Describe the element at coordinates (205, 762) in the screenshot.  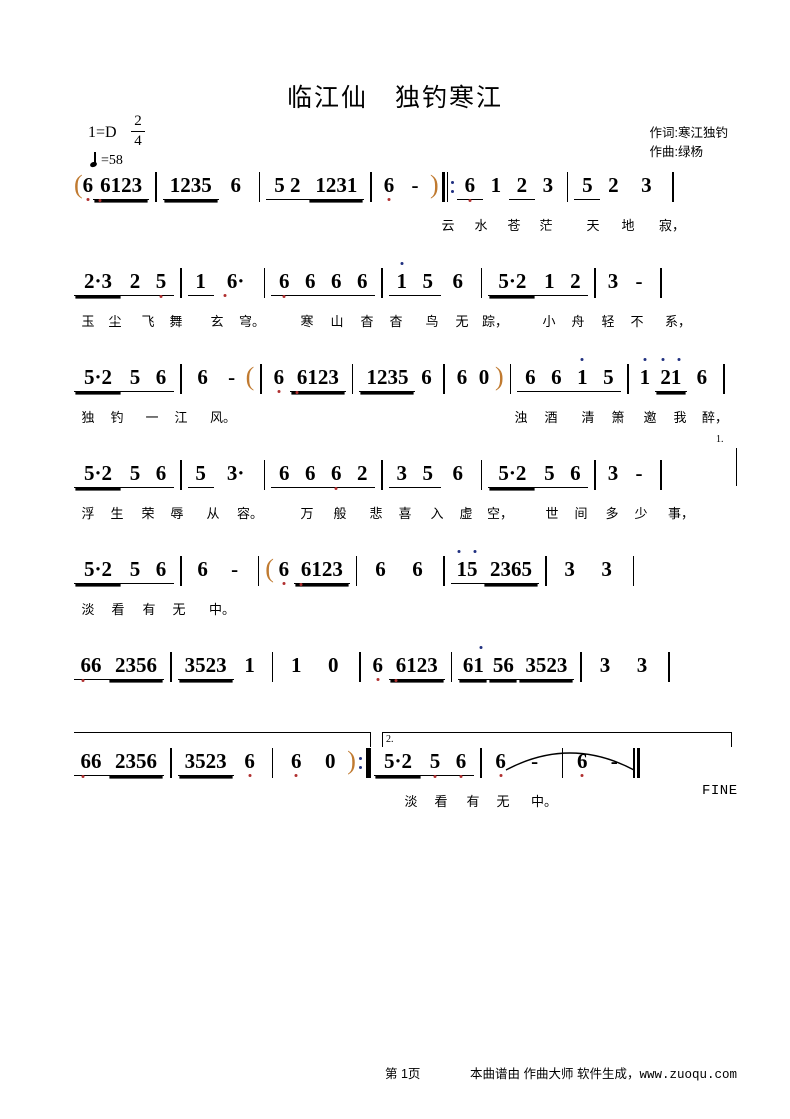
I see `note: 3523` at that location.